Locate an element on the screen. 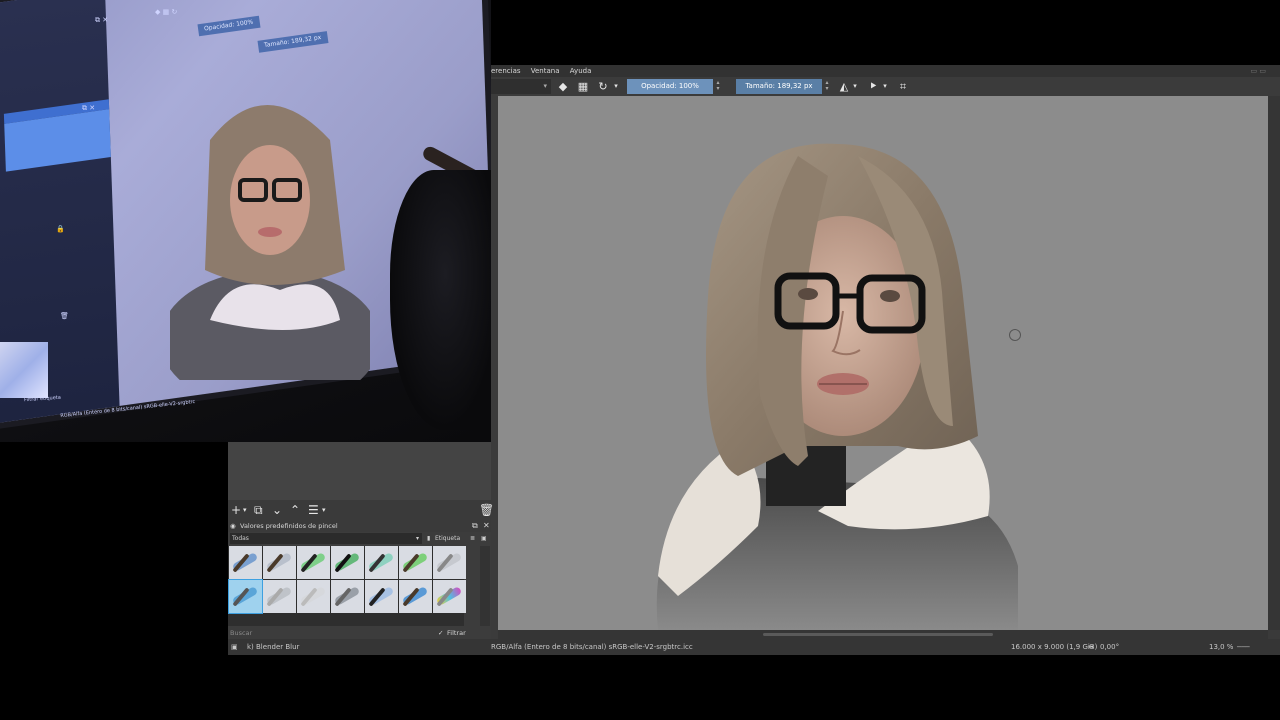  add-icon: + is located at coordinates (236, 510).